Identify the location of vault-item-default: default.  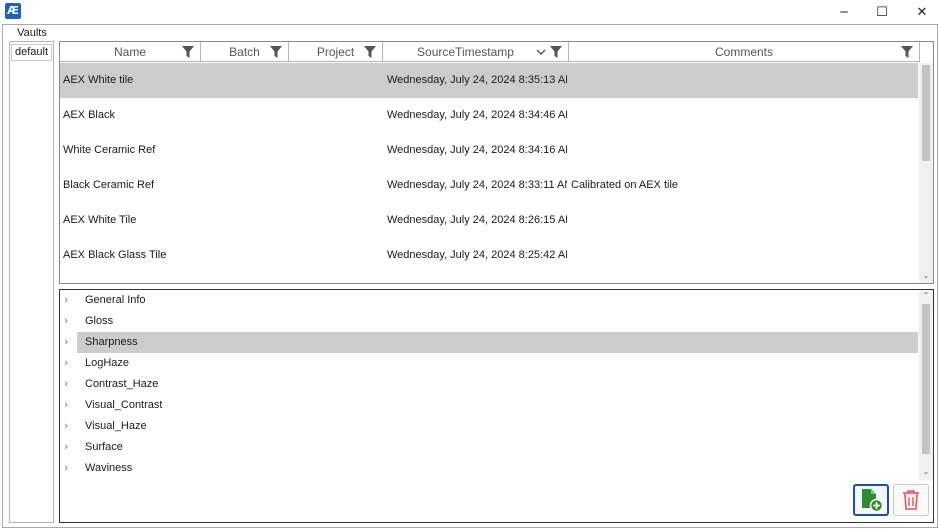
(31, 52).